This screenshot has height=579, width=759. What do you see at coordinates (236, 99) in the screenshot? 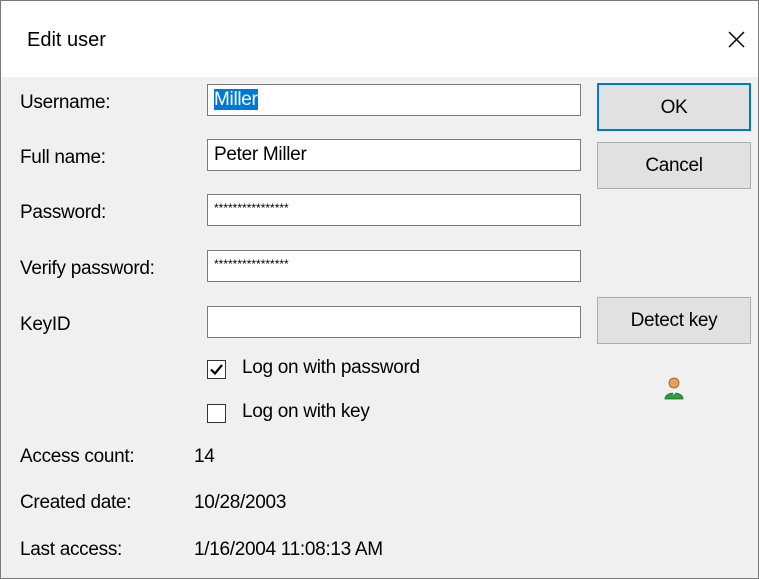
I see `username-value: Miller` at bounding box center [236, 99].